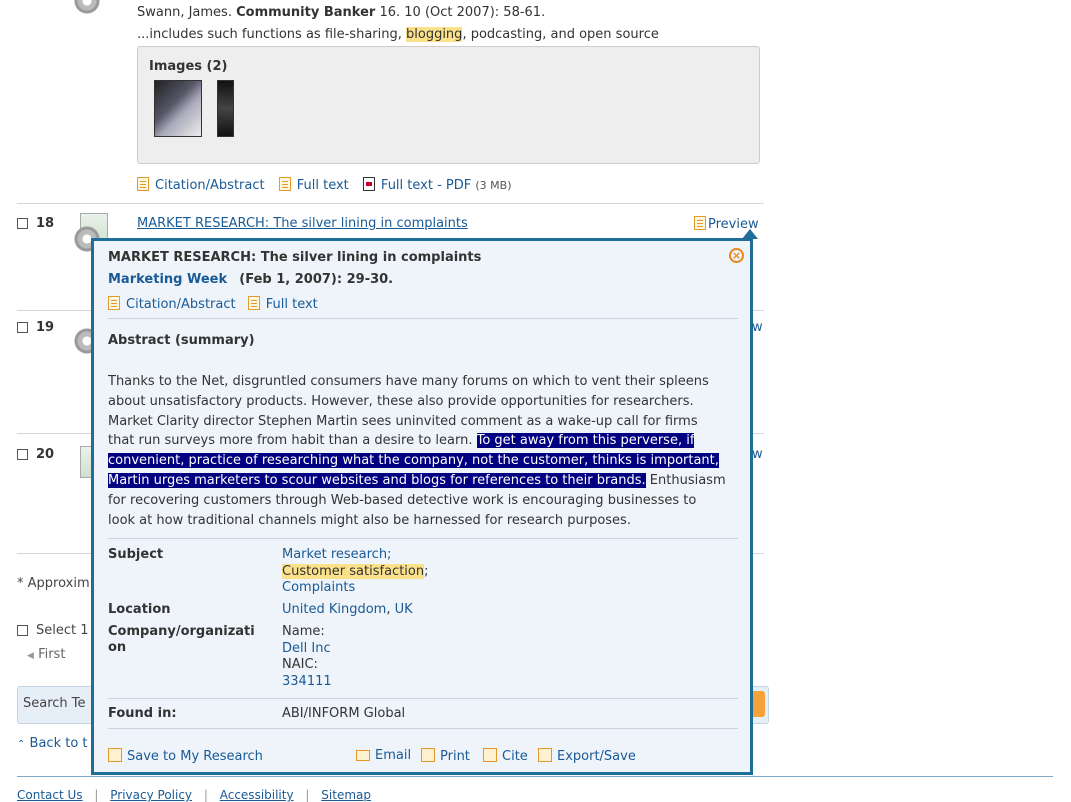  I want to click on close-icon: ×, so click(736, 255).